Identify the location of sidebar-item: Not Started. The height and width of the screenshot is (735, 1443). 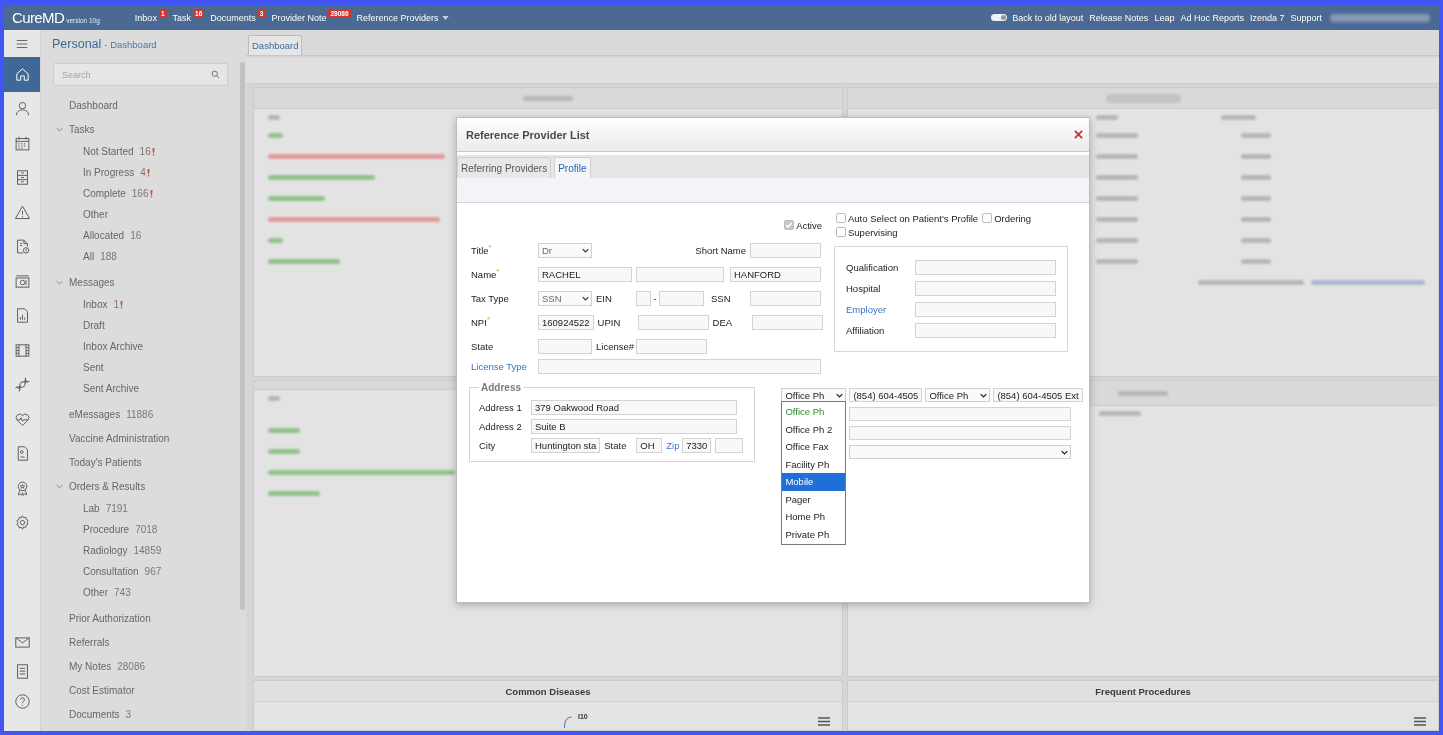
(108, 151).